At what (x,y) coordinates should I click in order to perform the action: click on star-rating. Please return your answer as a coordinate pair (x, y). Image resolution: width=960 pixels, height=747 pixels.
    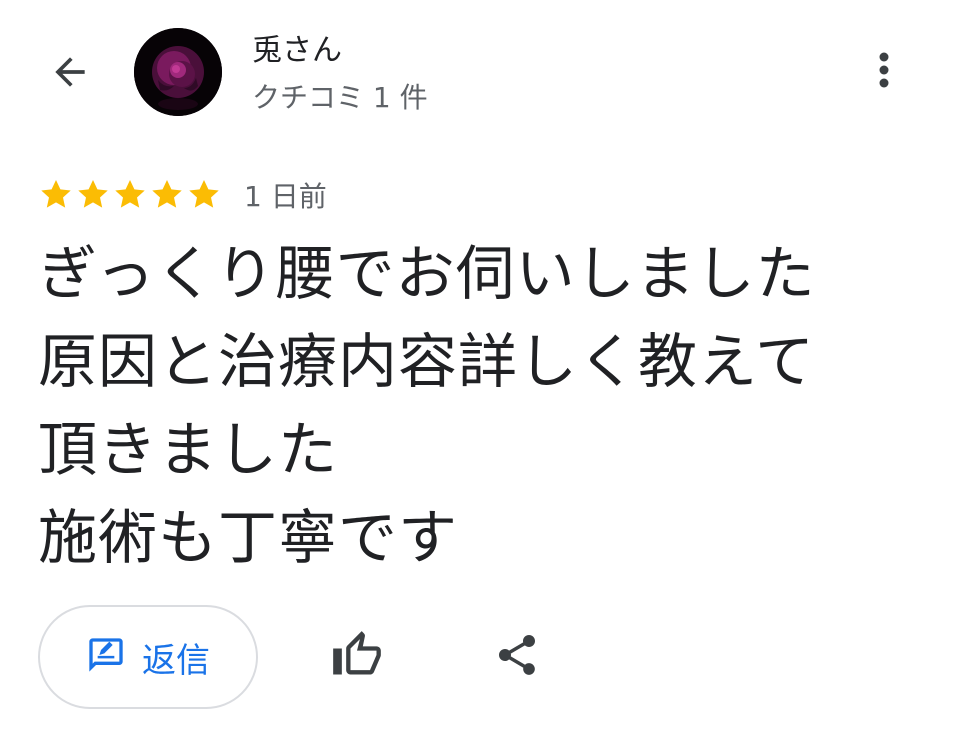
    Looking at the image, I should click on (130, 195).